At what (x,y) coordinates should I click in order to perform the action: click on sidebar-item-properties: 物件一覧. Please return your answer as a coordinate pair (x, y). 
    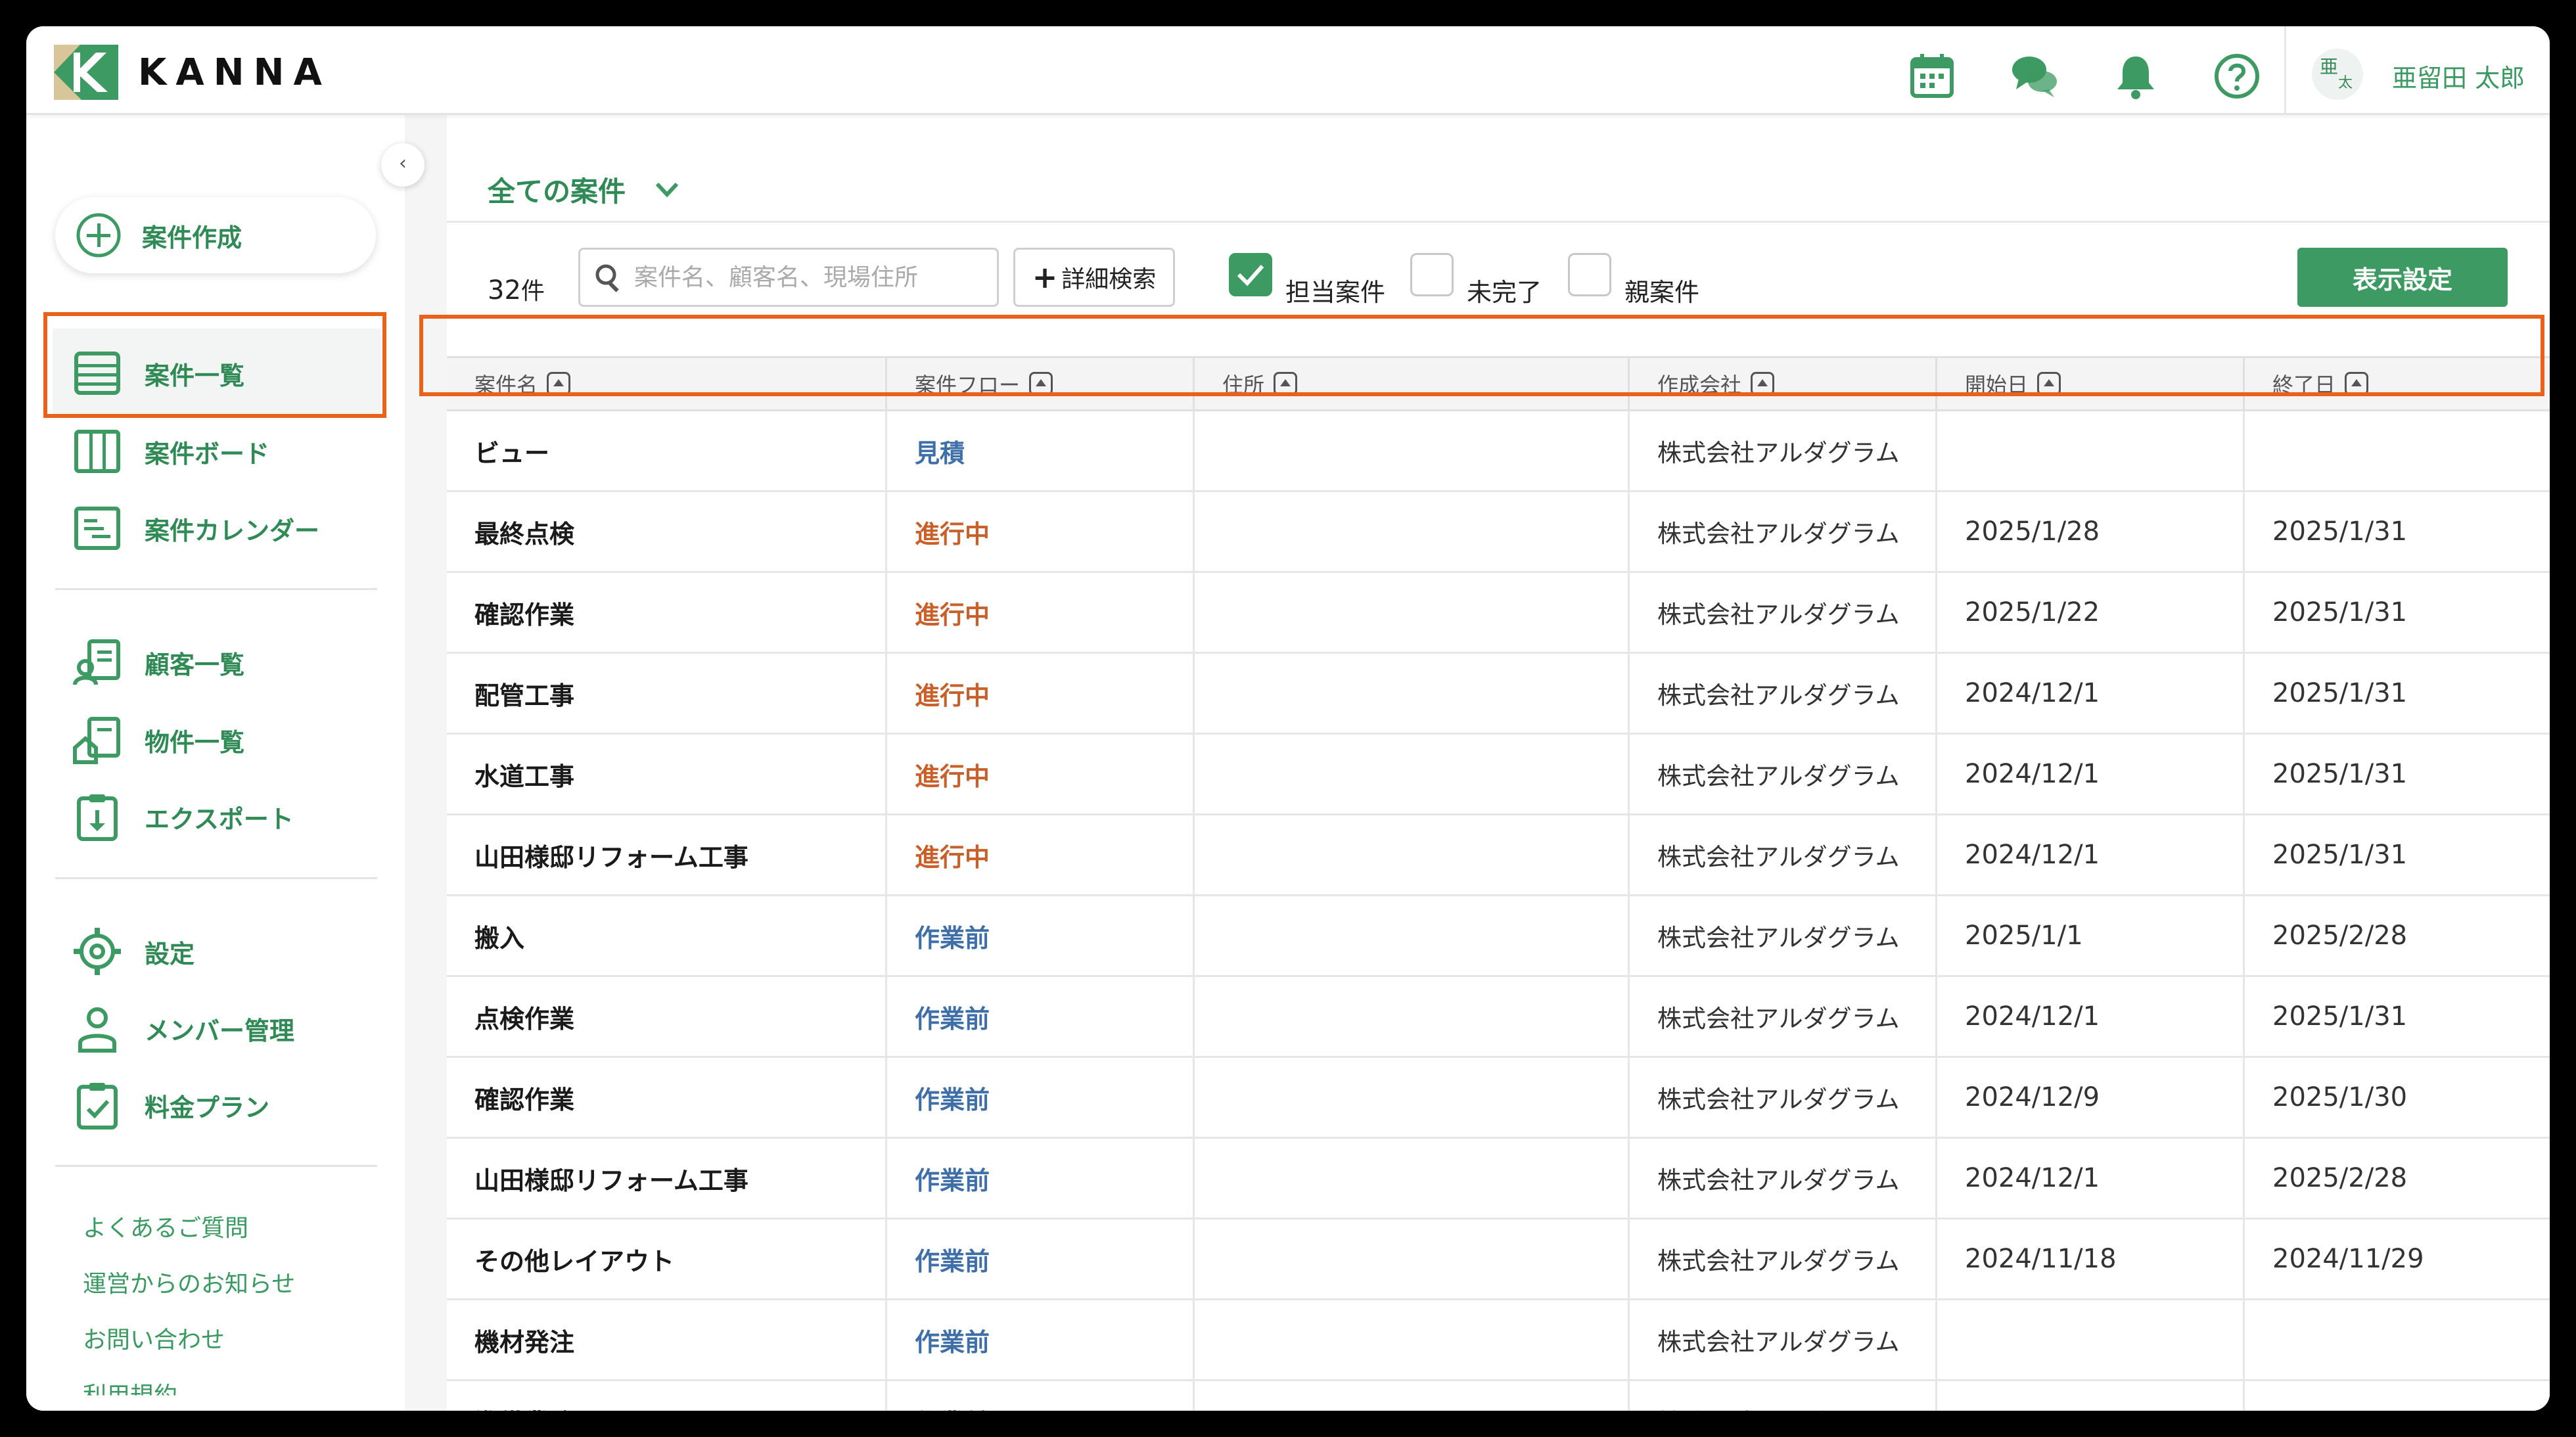
    Looking at the image, I should click on (158, 740).